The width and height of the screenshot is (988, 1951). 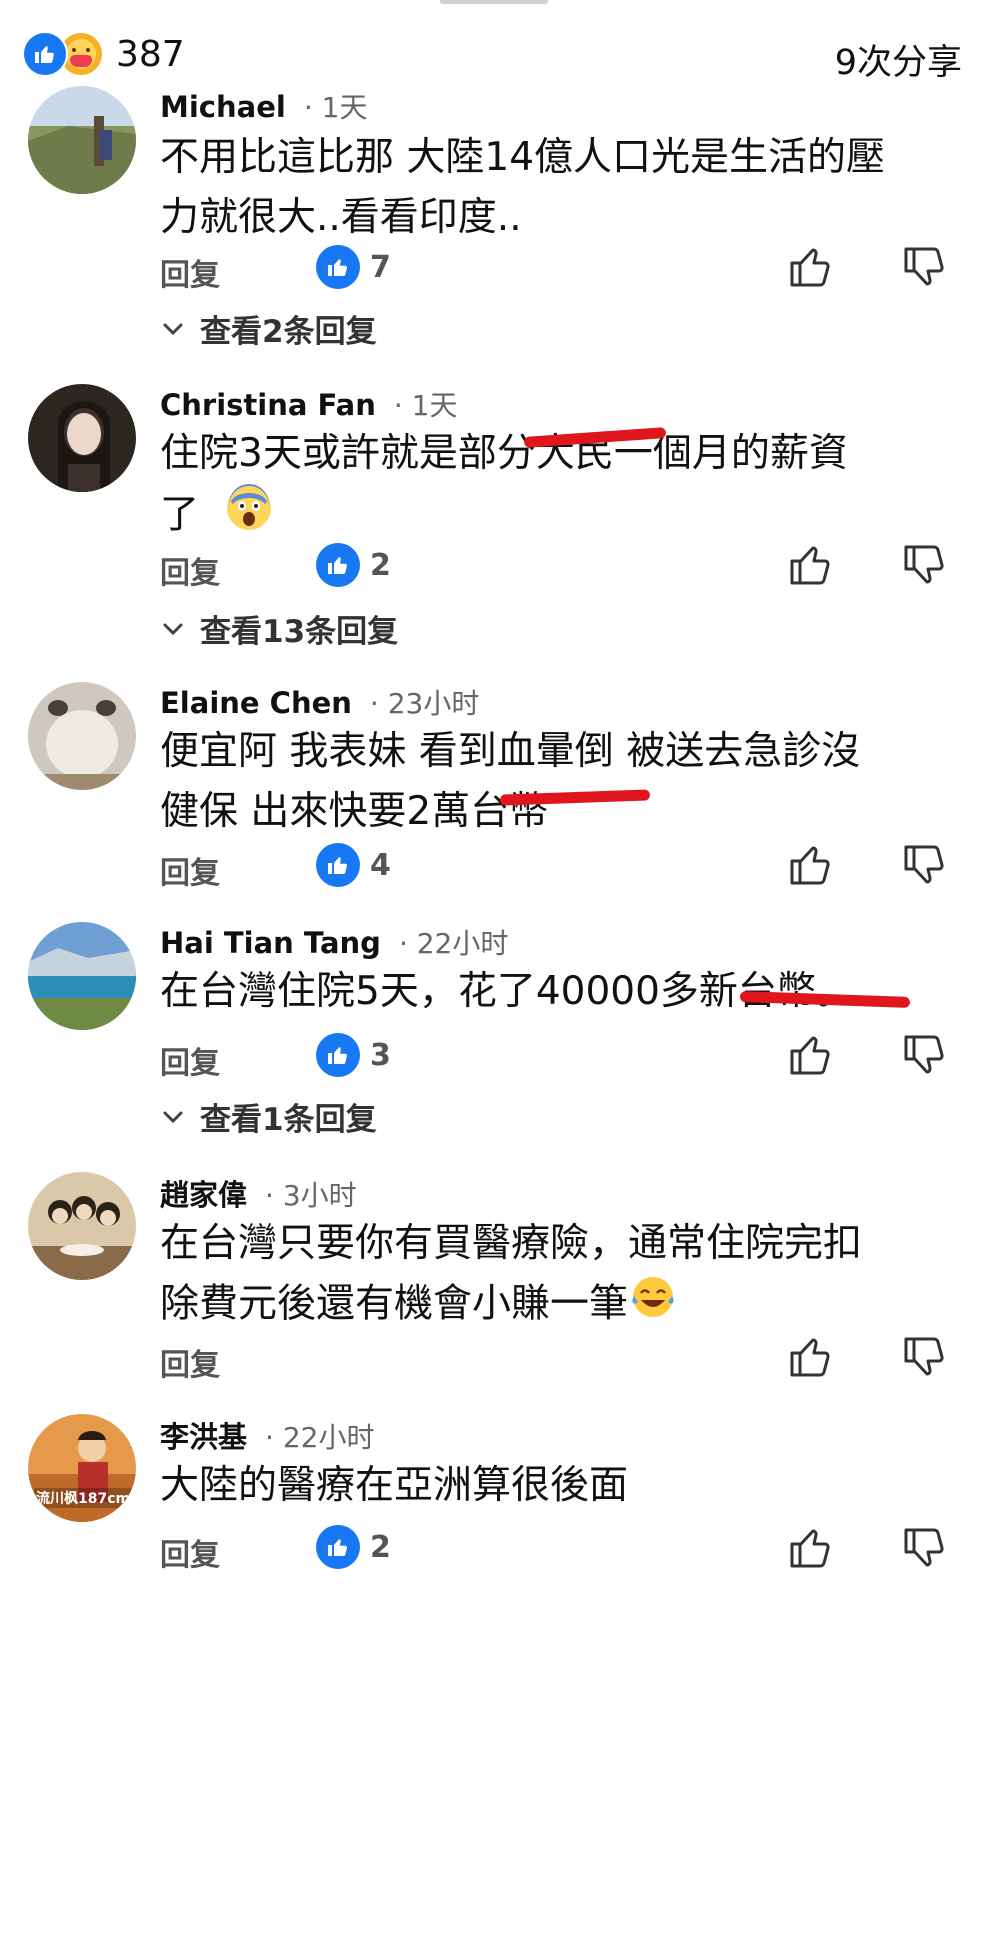 I want to click on author-name: Christina Fan, so click(x=268, y=405).